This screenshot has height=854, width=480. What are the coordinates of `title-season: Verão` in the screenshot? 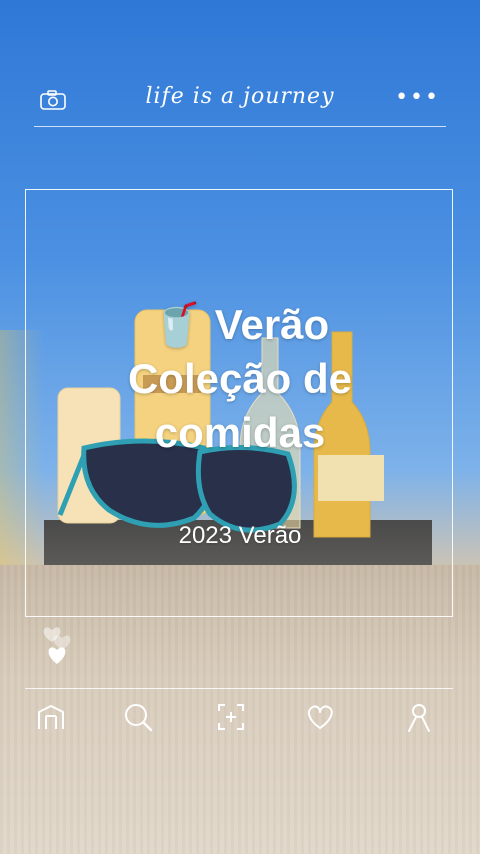 It's located at (272, 324).